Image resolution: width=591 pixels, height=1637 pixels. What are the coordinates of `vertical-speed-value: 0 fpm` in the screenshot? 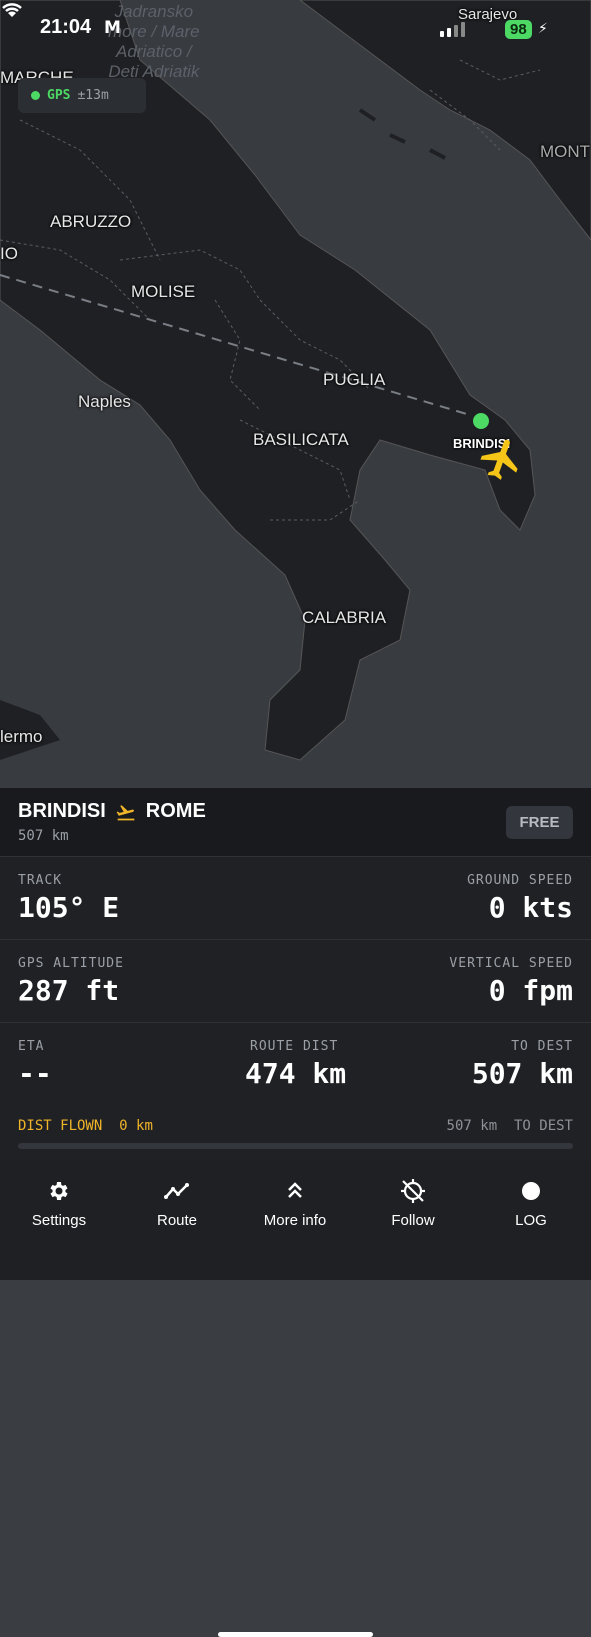 It's located at (530, 990).